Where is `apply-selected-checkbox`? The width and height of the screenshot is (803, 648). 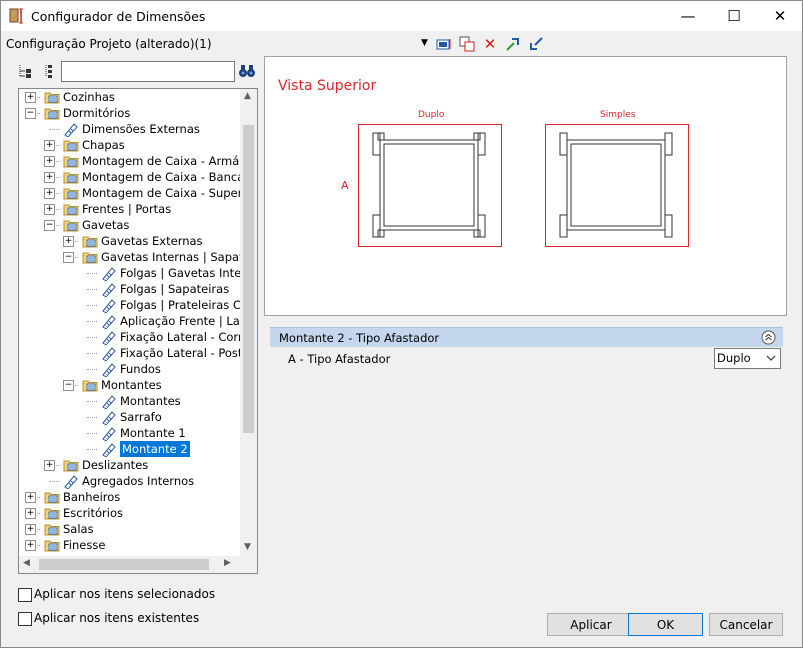 apply-selected-checkbox is located at coordinates (25, 595).